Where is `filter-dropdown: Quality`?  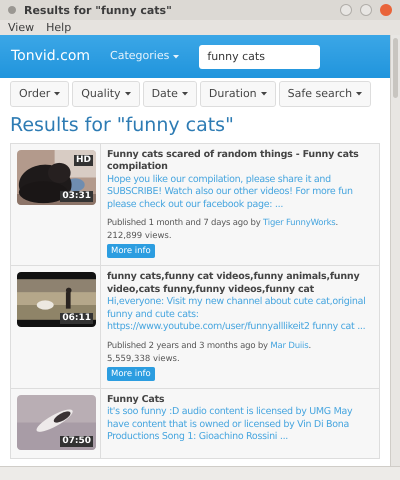 filter-dropdown: Quality is located at coordinates (106, 94).